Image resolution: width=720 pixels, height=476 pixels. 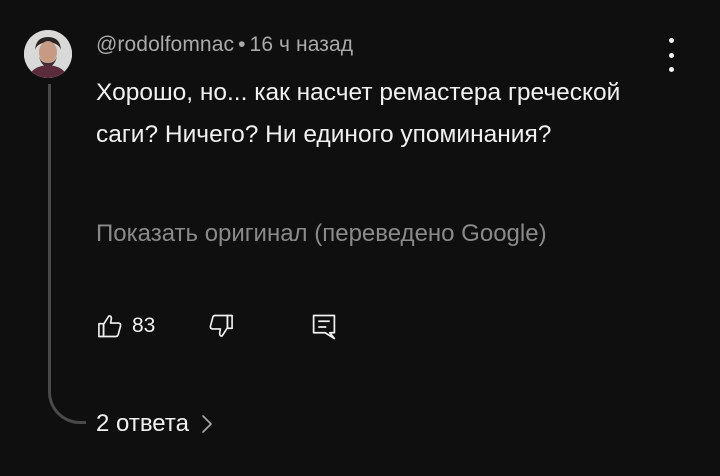 What do you see at coordinates (671, 40) in the screenshot?
I see `more-vertical-icon` at bounding box center [671, 40].